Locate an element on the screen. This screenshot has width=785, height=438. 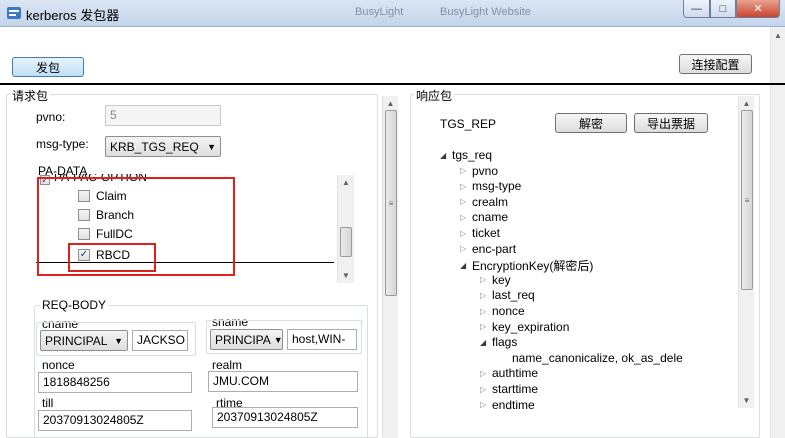
tree-node: ▷ starttime is located at coordinates (509, 389).